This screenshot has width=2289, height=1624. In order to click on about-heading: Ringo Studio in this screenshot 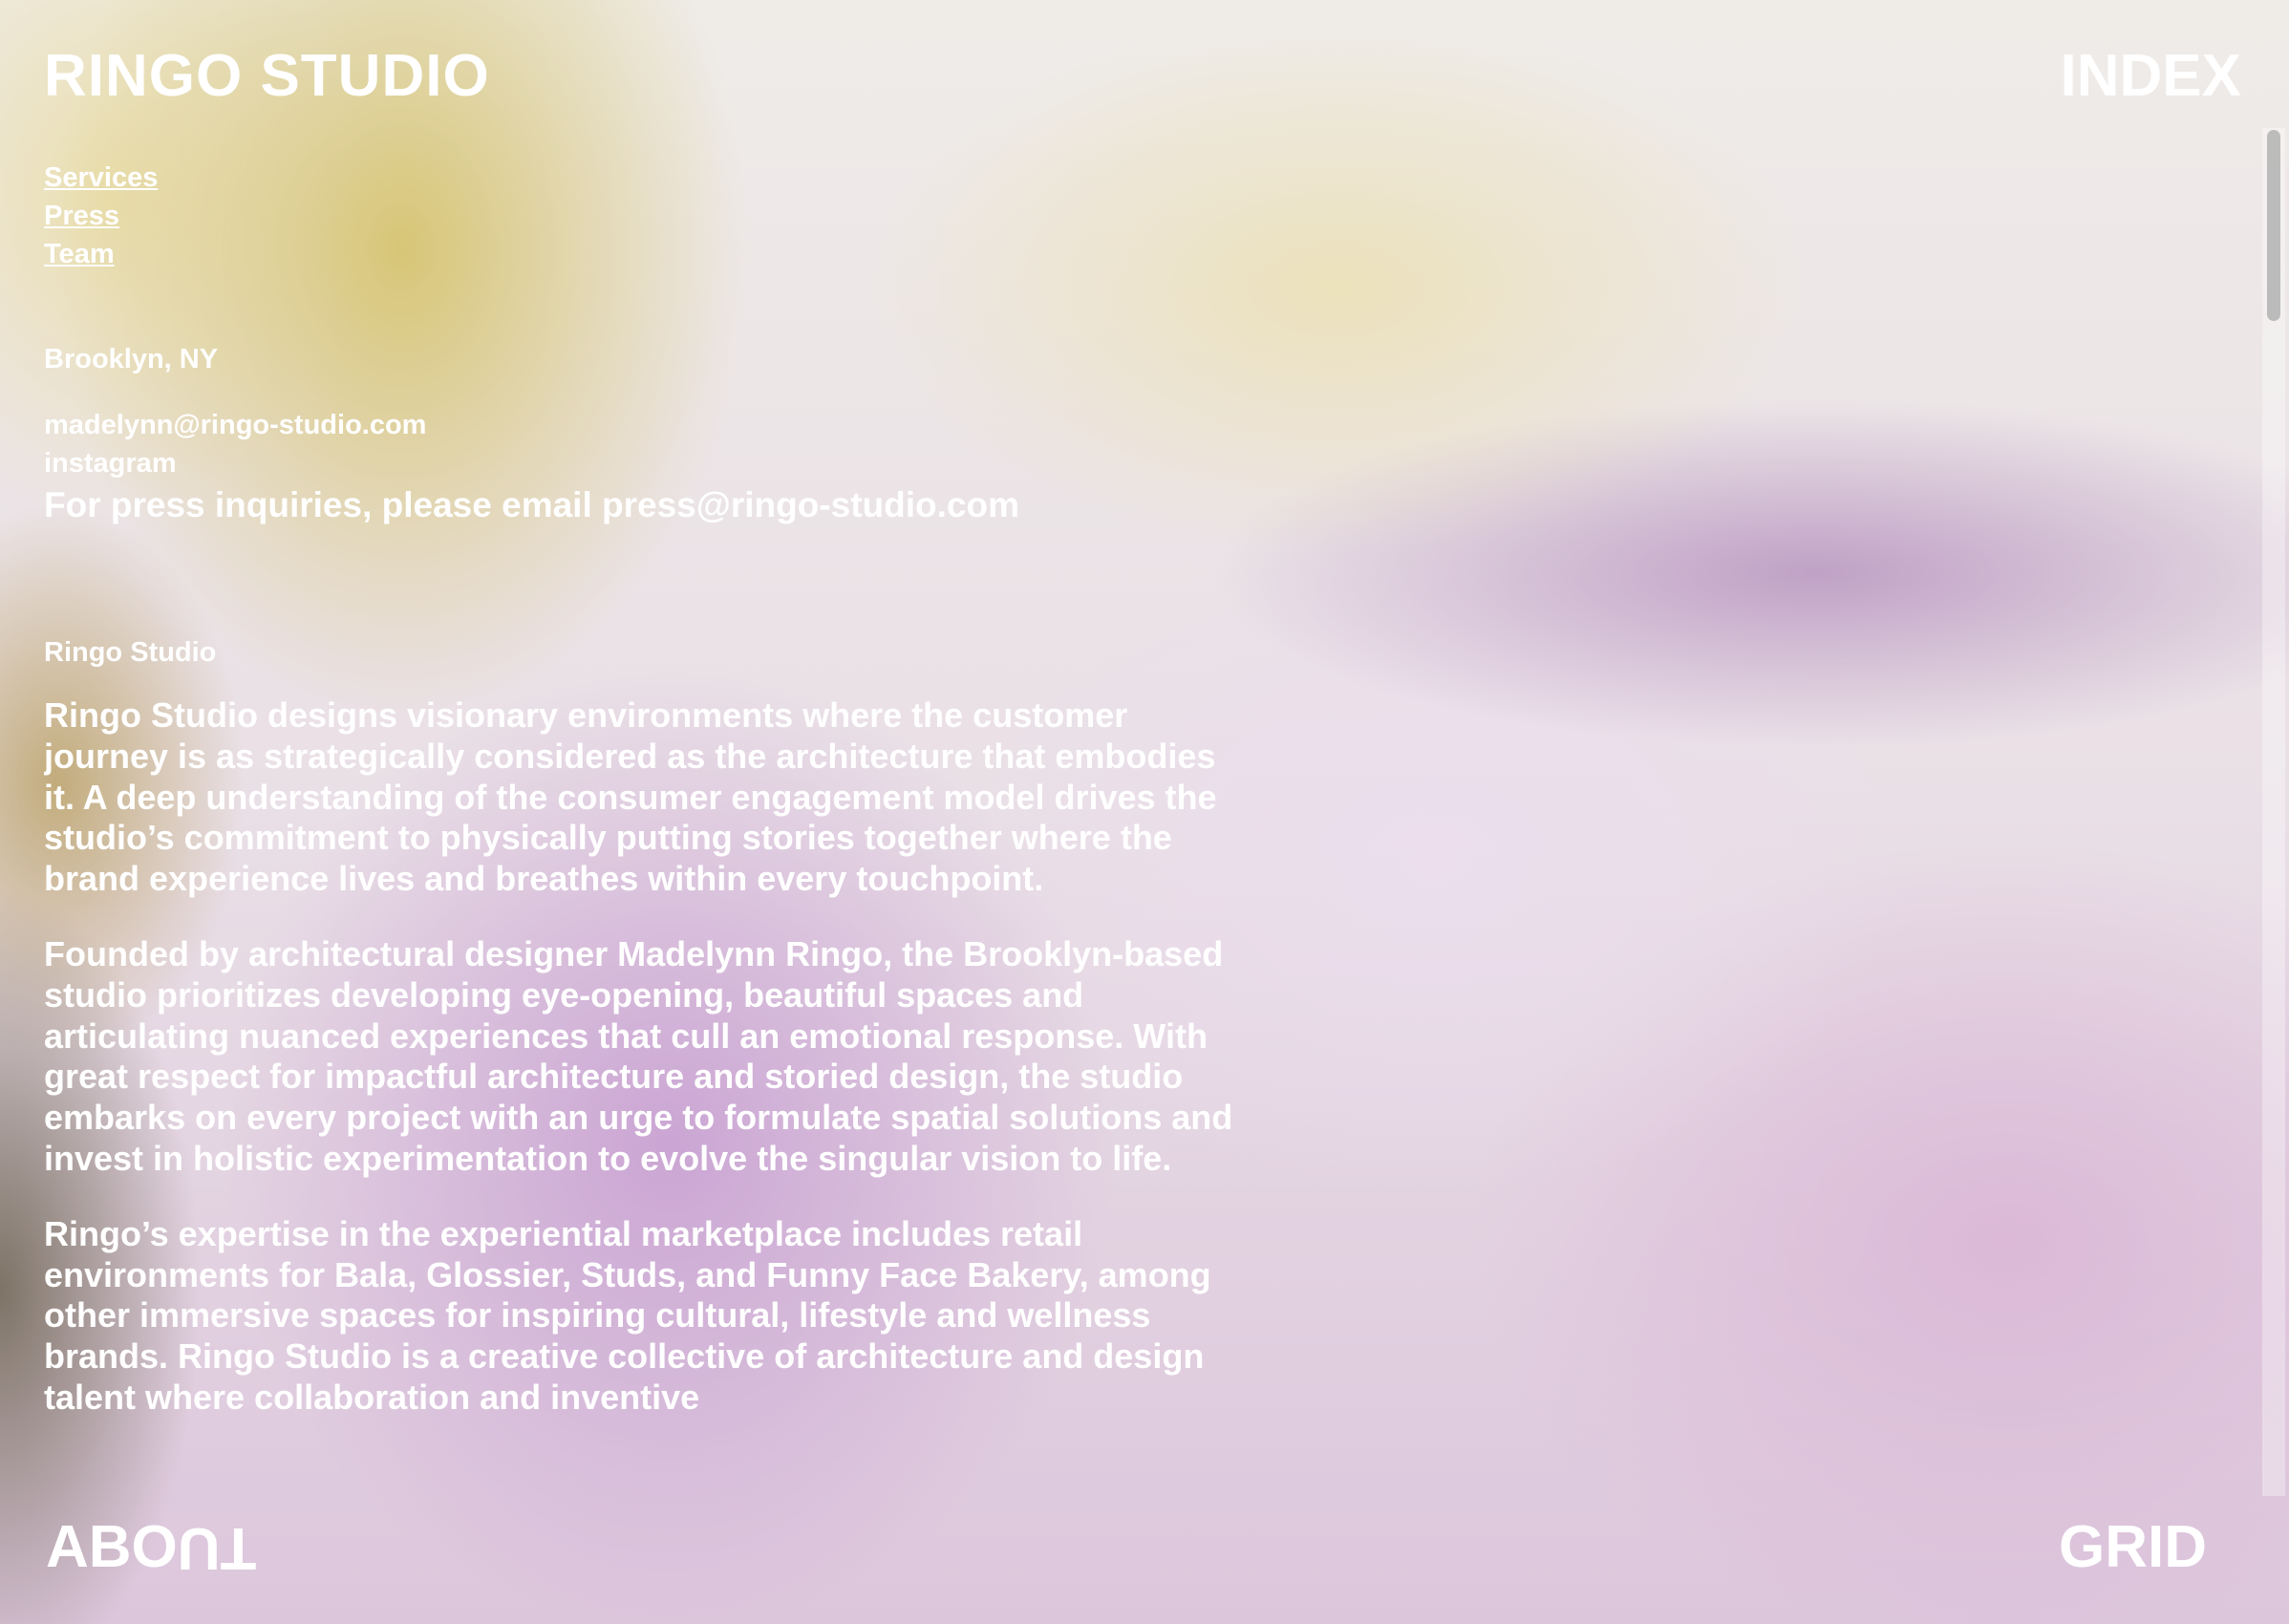, I will do `click(130, 653)`.